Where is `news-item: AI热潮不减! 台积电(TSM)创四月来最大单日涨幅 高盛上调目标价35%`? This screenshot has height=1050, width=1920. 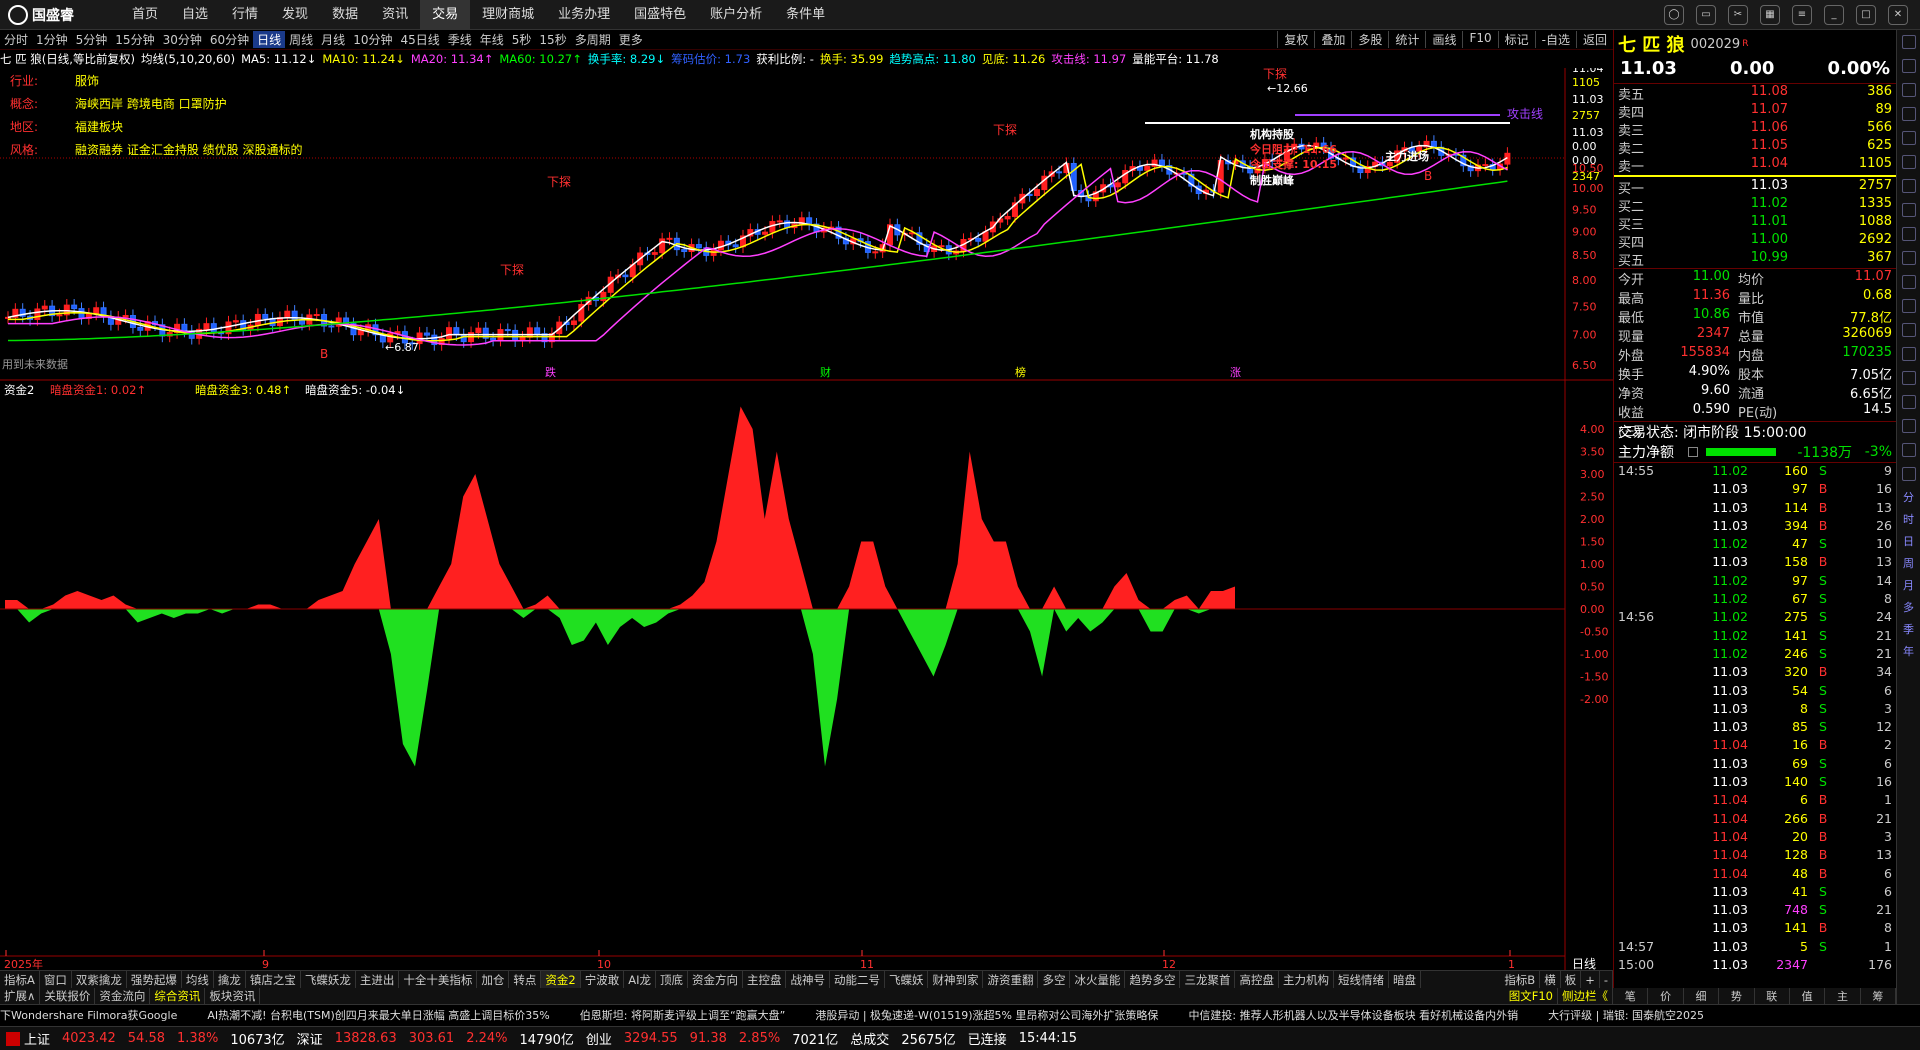 news-item: AI热潮不减! 台积电(TSM)创四月来最大单日涨幅 高盛上调目标价35% is located at coordinates (378, 1015).